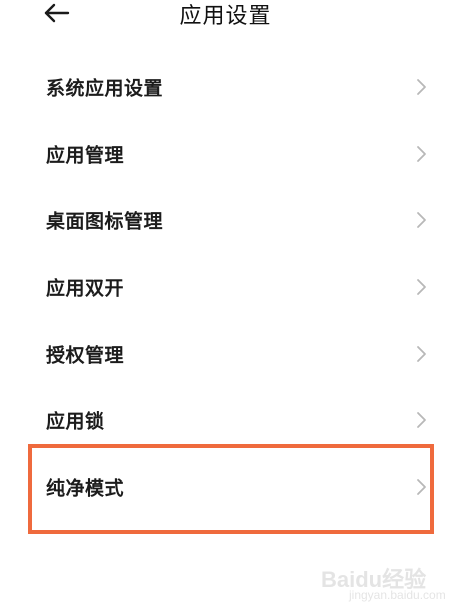 The width and height of the screenshot is (451, 612). Describe the element at coordinates (225, 87) in the screenshot. I see `settings-item-system-app-settings: 系统应用设置` at that location.